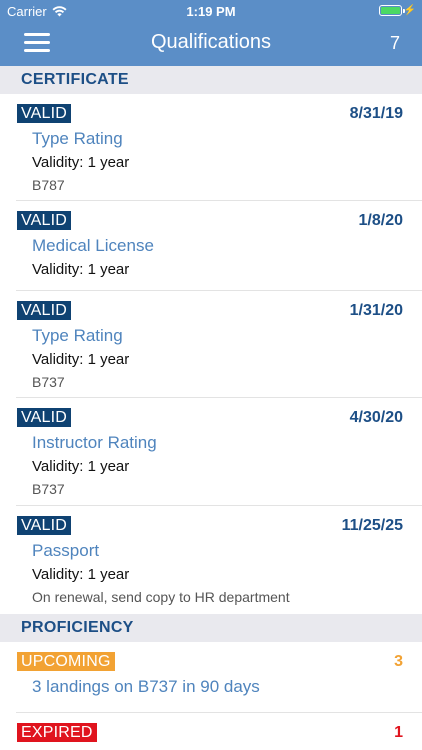  What do you see at coordinates (211, 628) in the screenshot?
I see `section-header-proficiency: PROFICIENCY` at bounding box center [211, 628].